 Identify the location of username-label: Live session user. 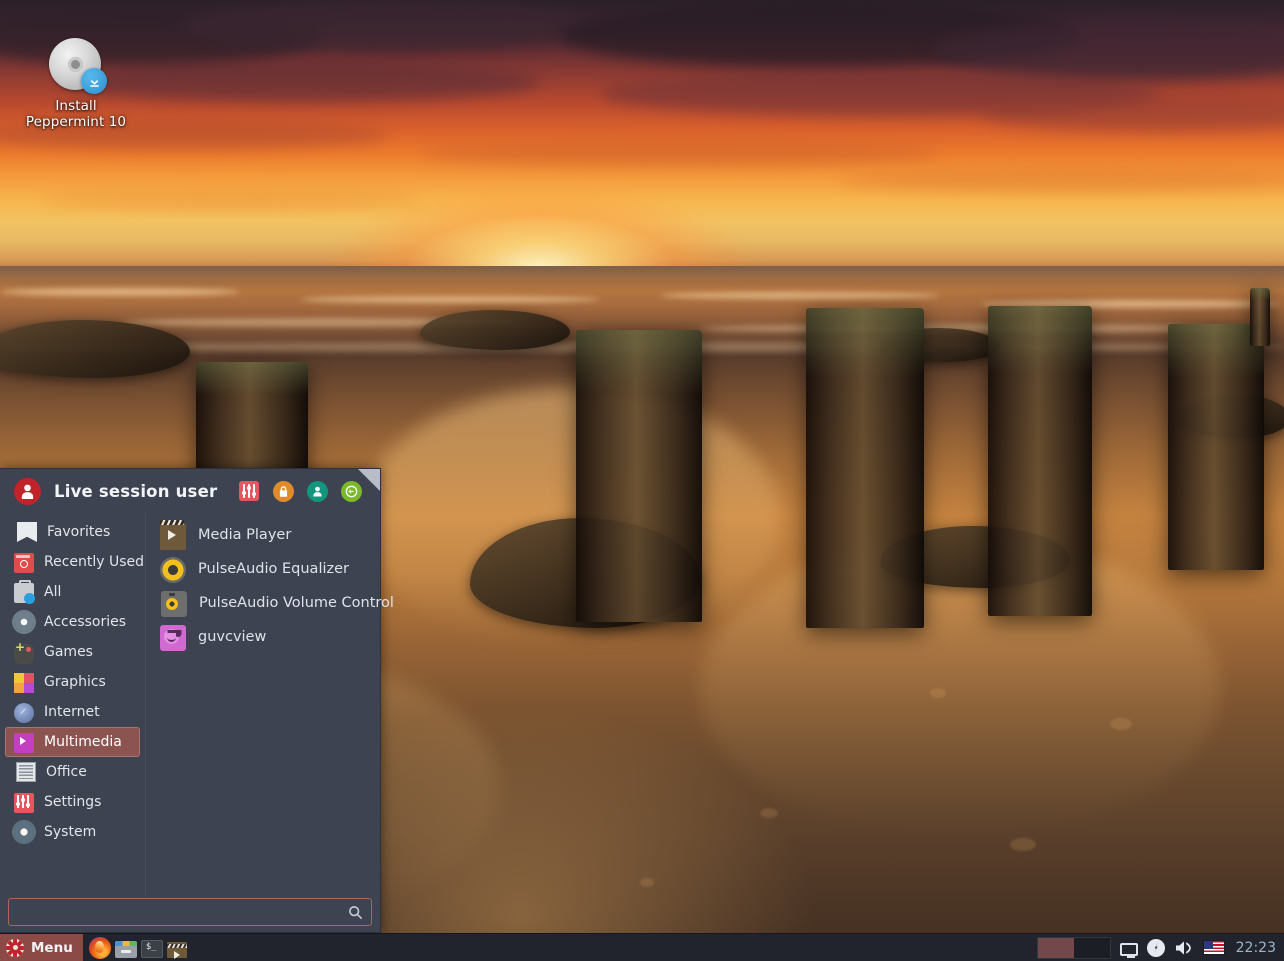
(136, 491).